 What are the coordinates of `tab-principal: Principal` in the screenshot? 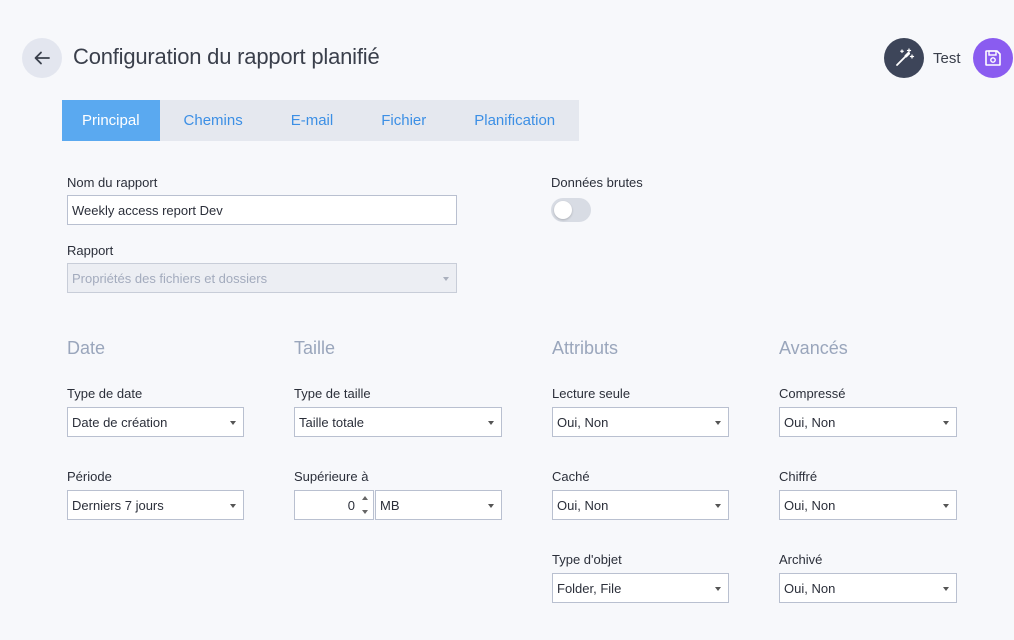 It's located at (111, 120).